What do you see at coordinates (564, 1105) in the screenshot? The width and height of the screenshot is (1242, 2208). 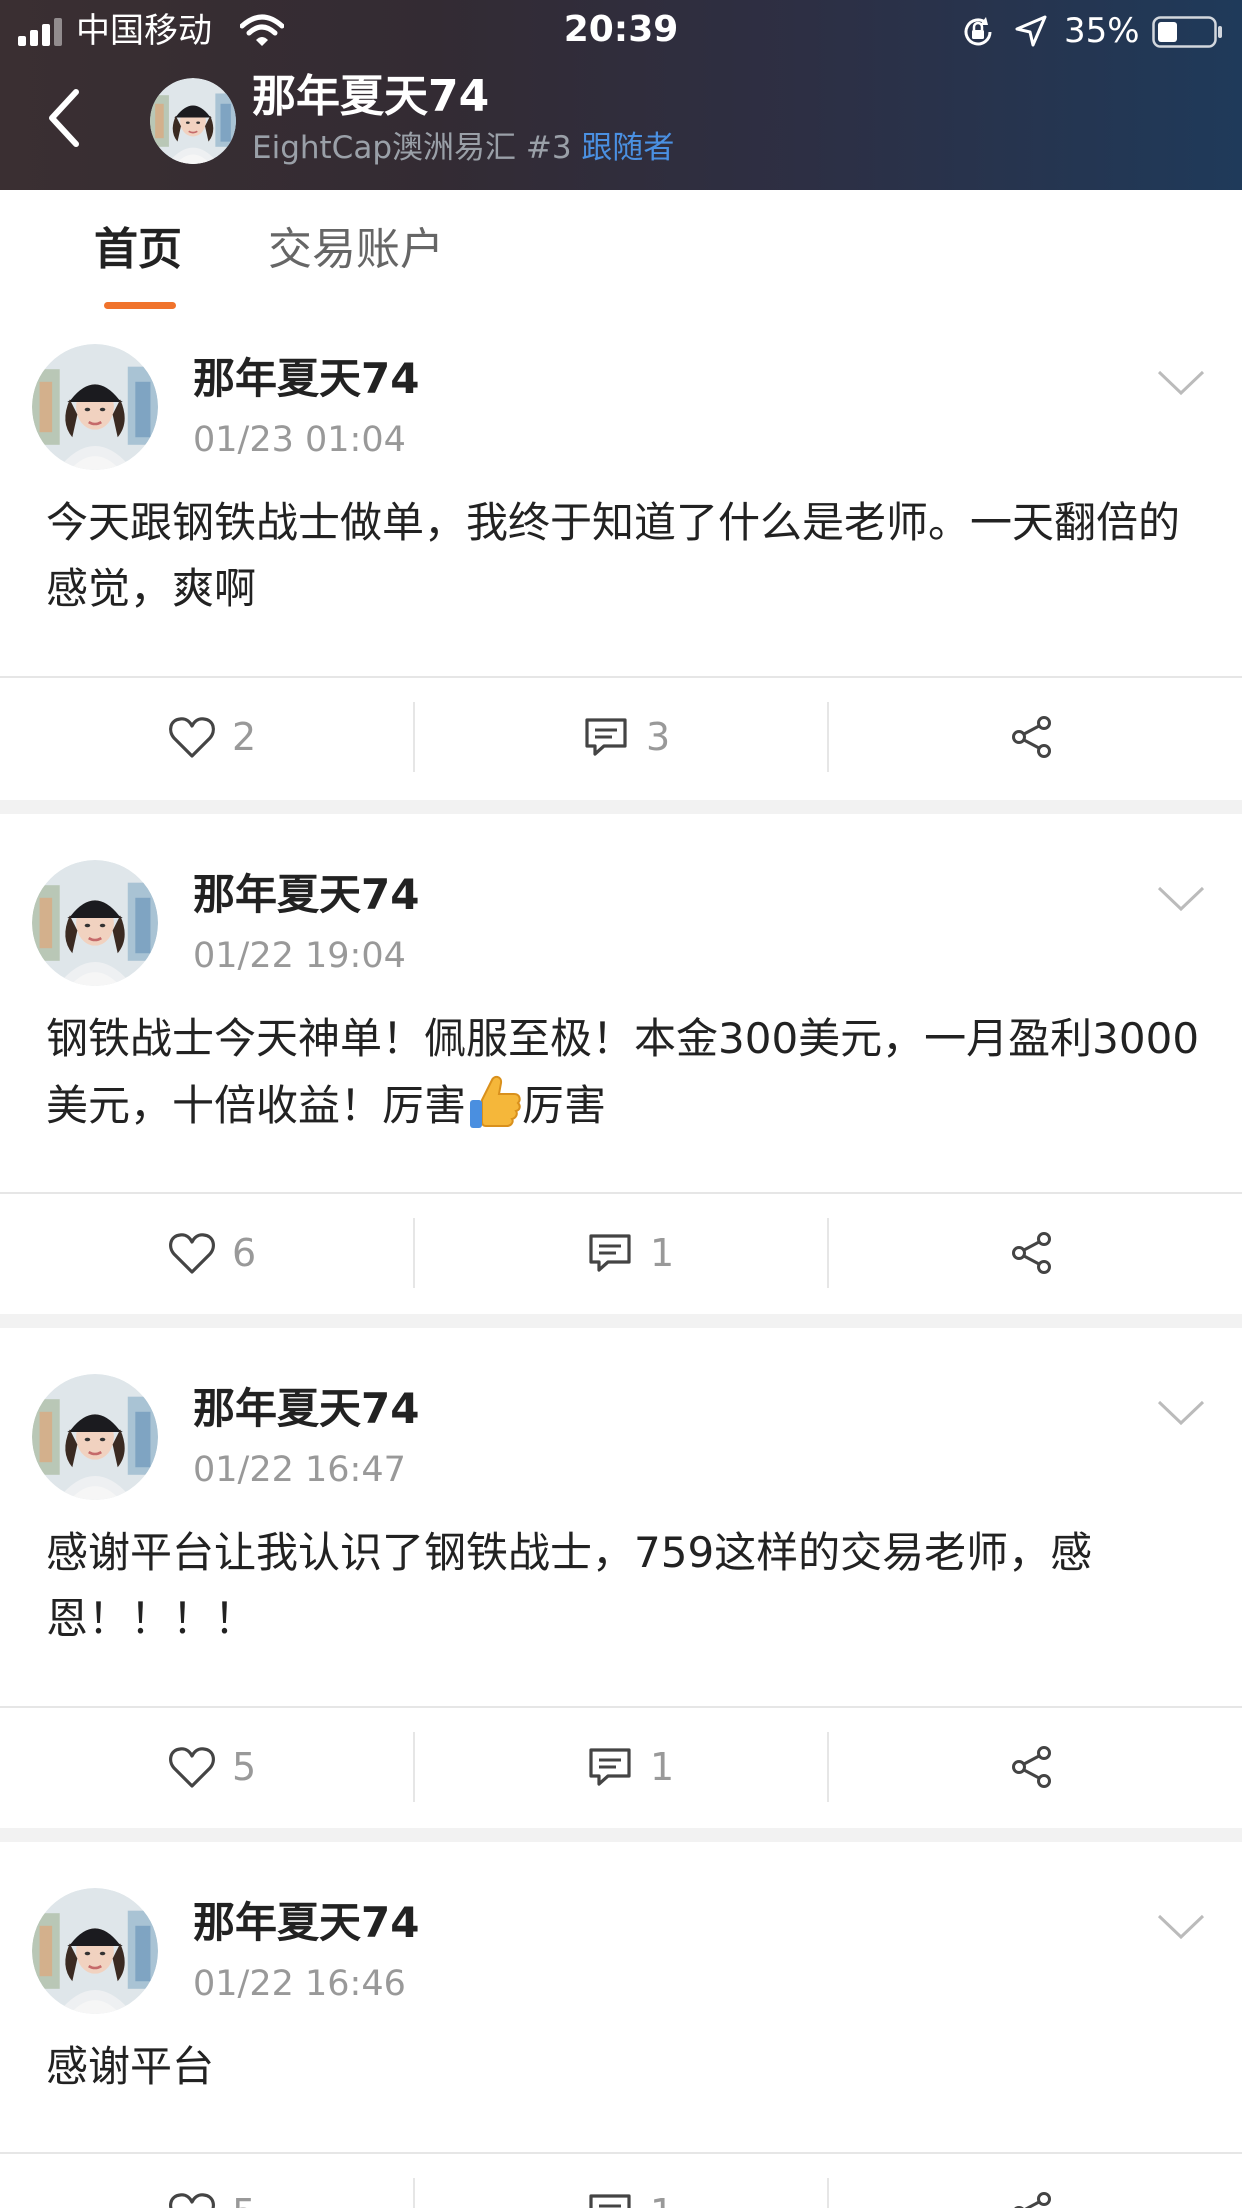 I see `post-text-part: 厉害` at bounding box center [564, 1105].